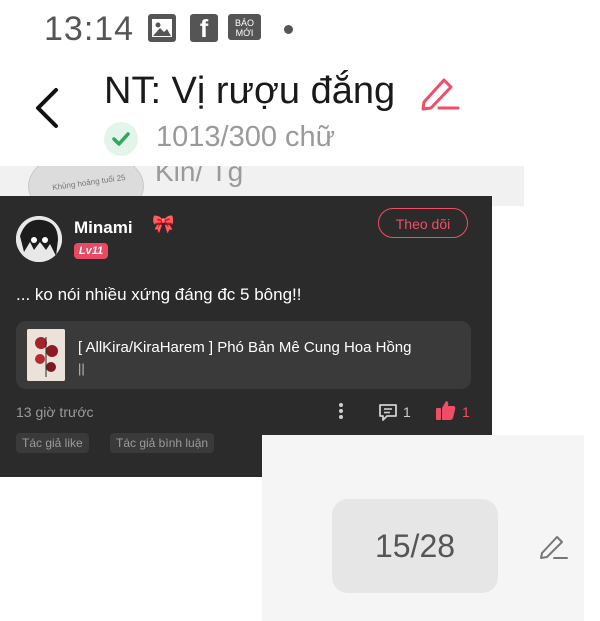 The width and height of the screenshot is (600, 621). Describe the element at coordinates (103, 228) in the screenshot. I see `username: Minami` at that location.